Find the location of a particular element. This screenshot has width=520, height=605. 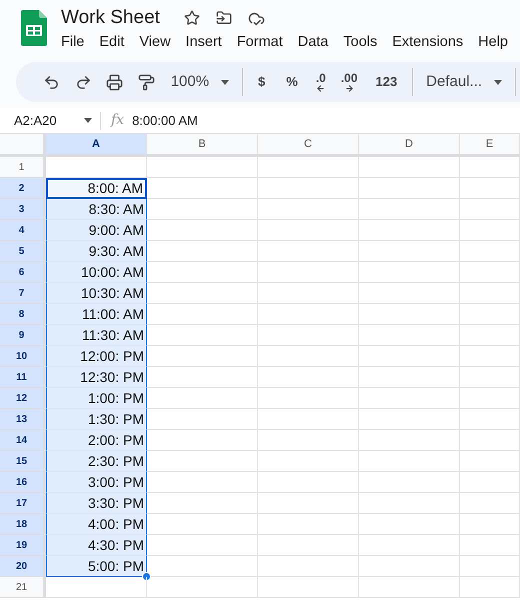

row-header: 21 is located at coordinates (23, 587).